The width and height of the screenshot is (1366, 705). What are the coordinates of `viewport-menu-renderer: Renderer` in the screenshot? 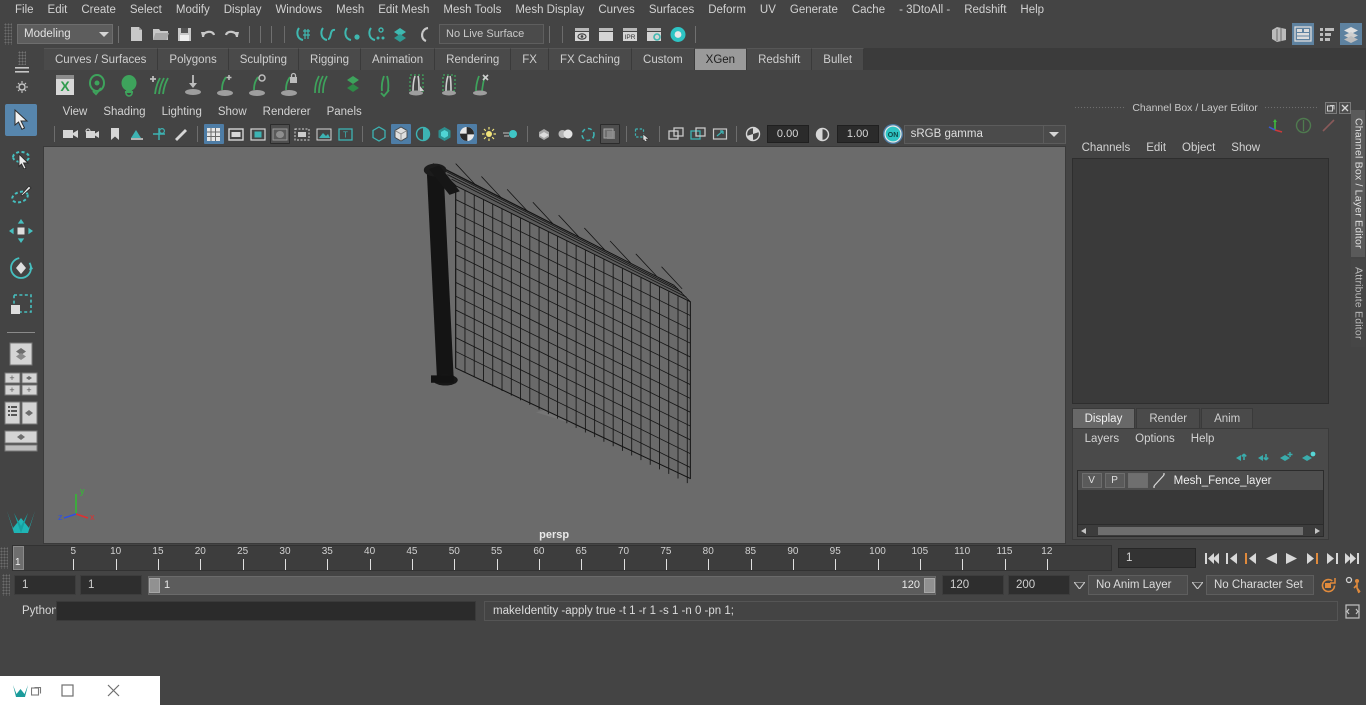 It's located at (287, 112).